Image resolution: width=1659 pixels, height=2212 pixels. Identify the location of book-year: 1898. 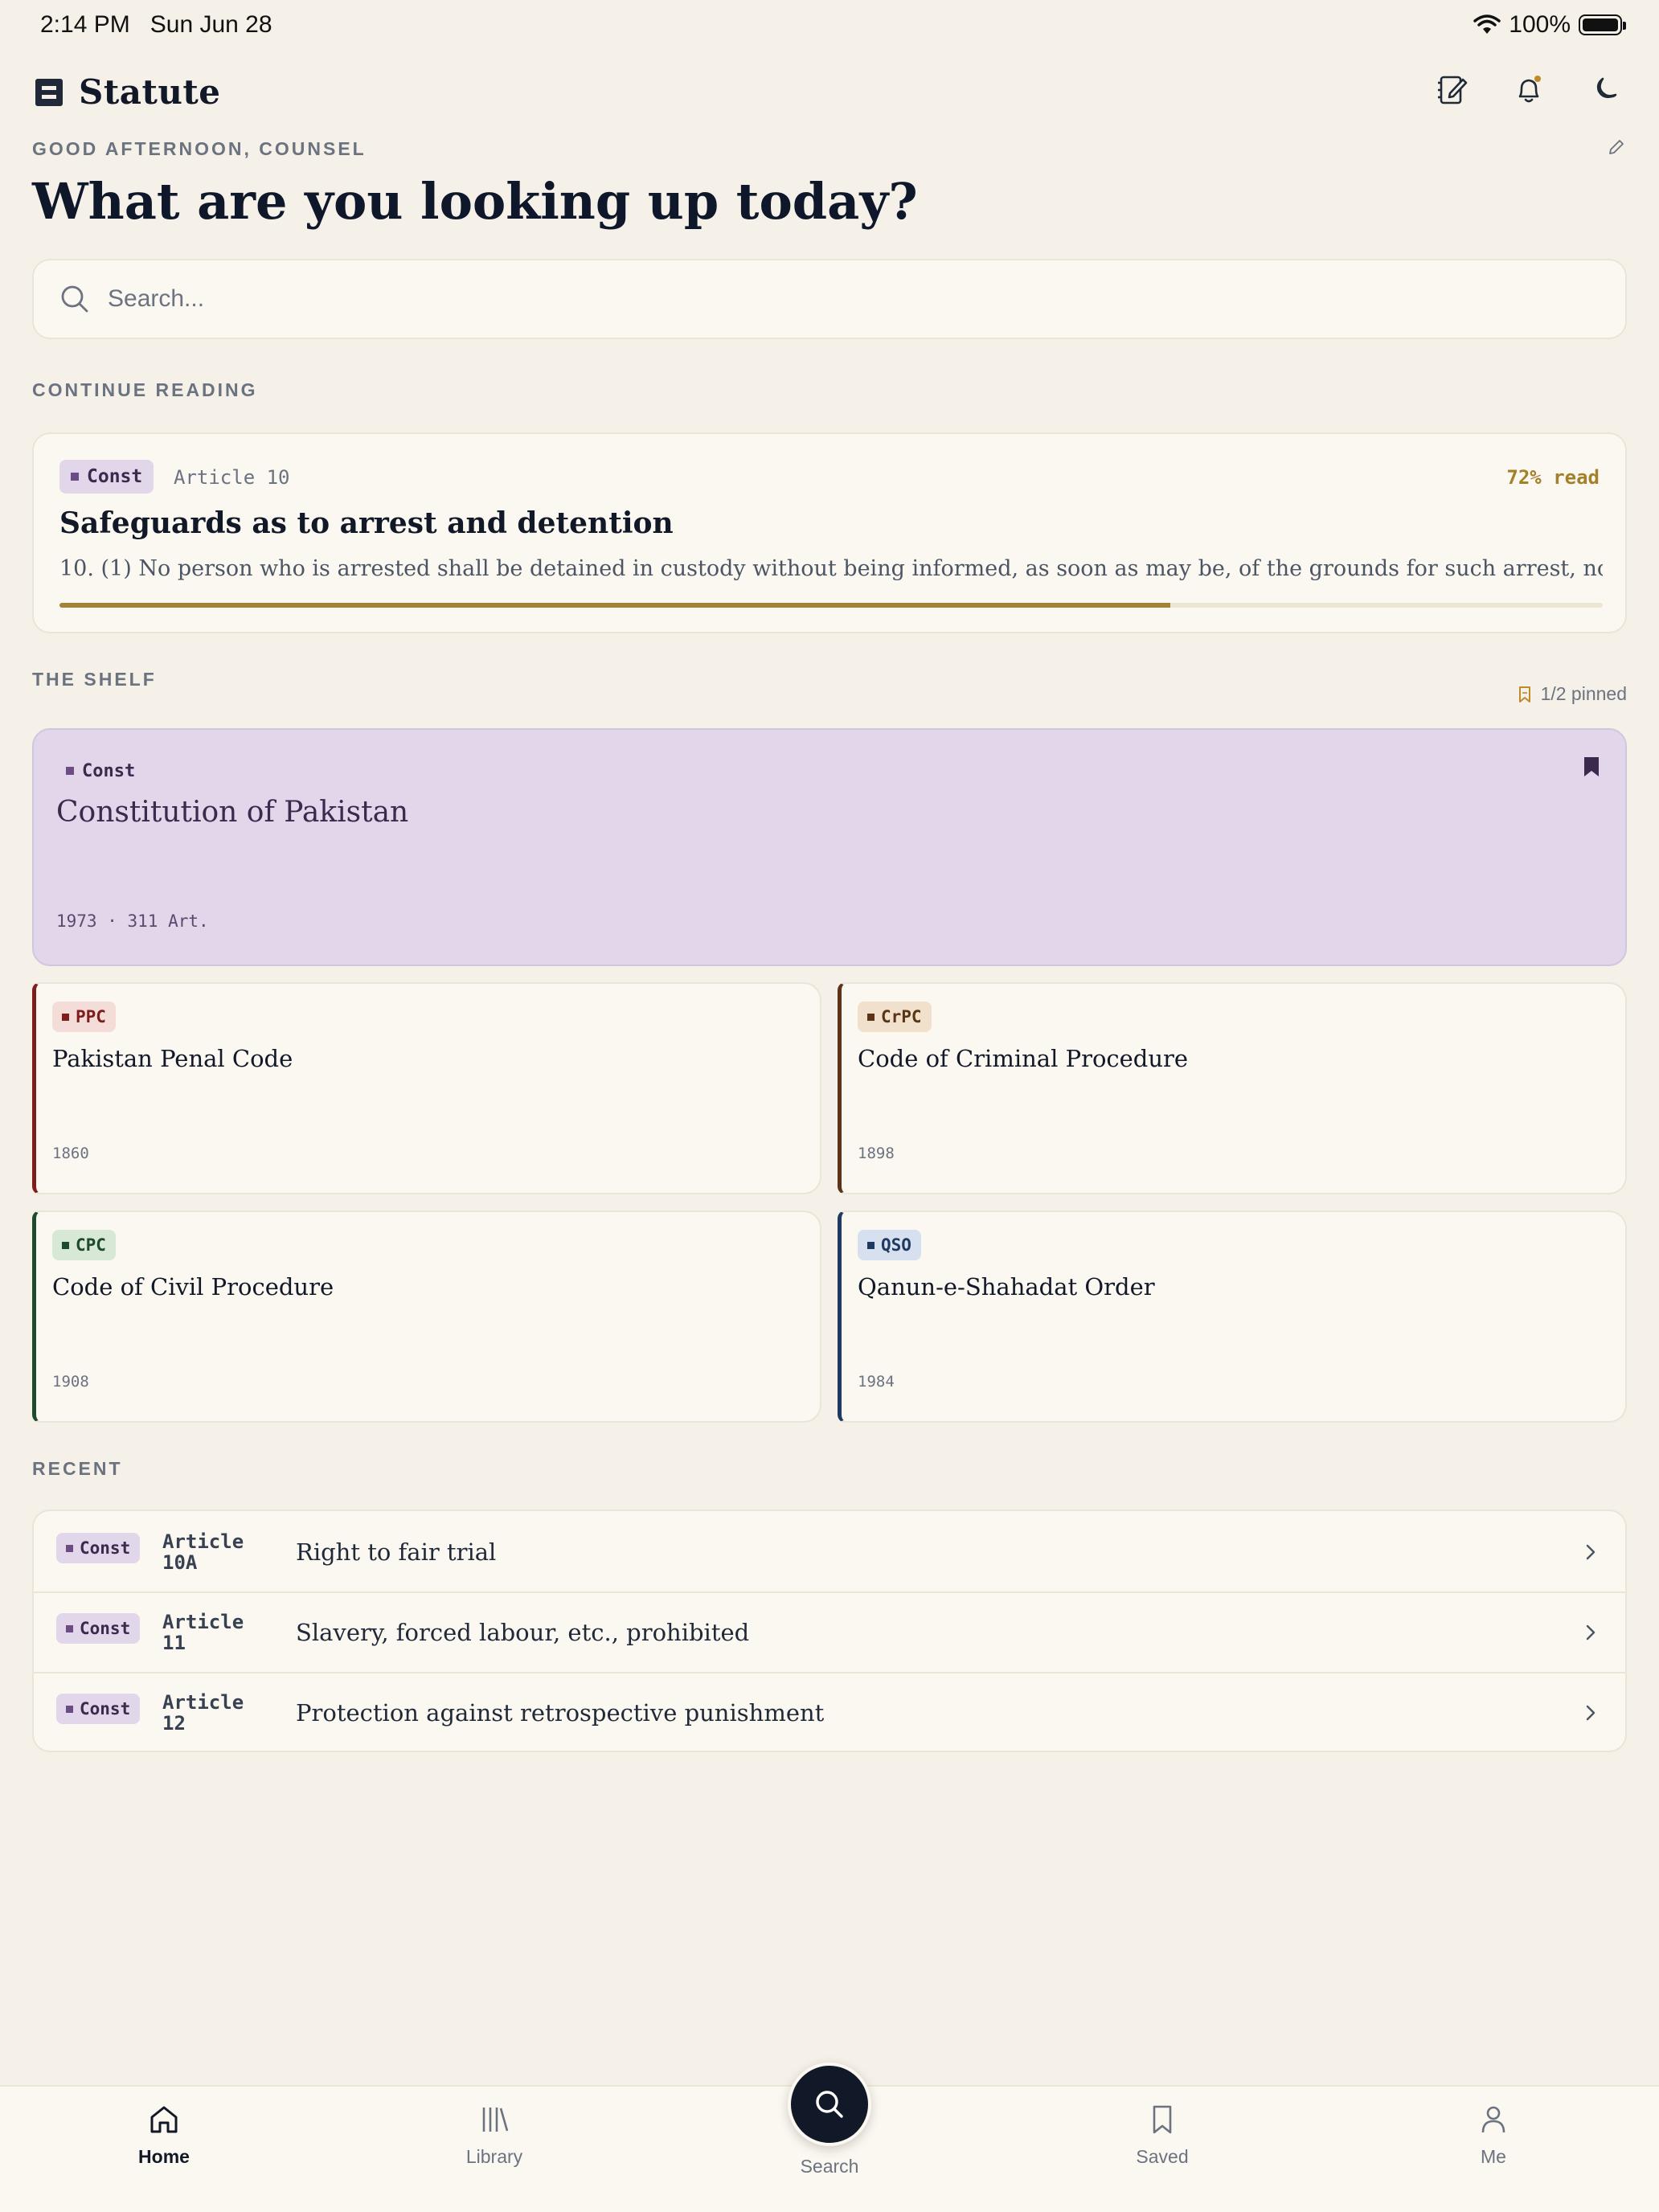
(876, 1153).